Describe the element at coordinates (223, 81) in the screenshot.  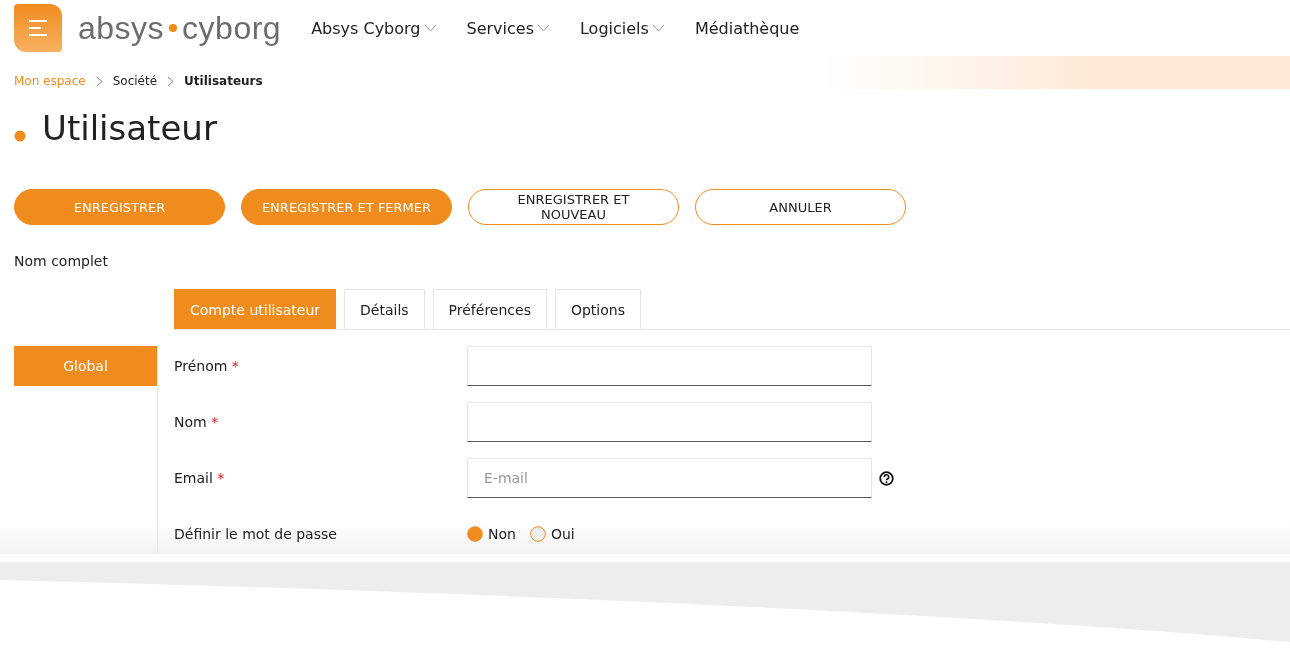
I see `breadcrumb-current: Utilisateurs` at that location.